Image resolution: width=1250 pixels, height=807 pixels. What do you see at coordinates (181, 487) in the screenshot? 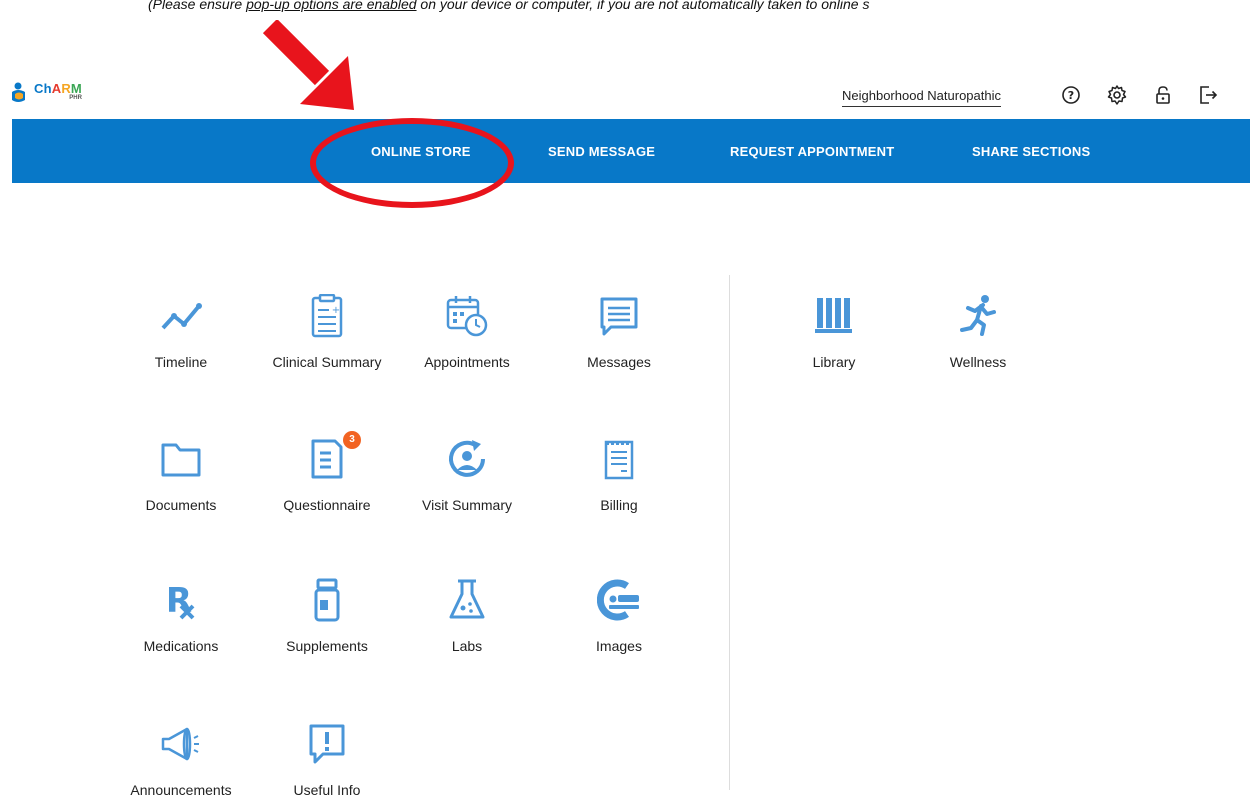
I see `tile-documents: Documents` at bounding box center [181, 487].